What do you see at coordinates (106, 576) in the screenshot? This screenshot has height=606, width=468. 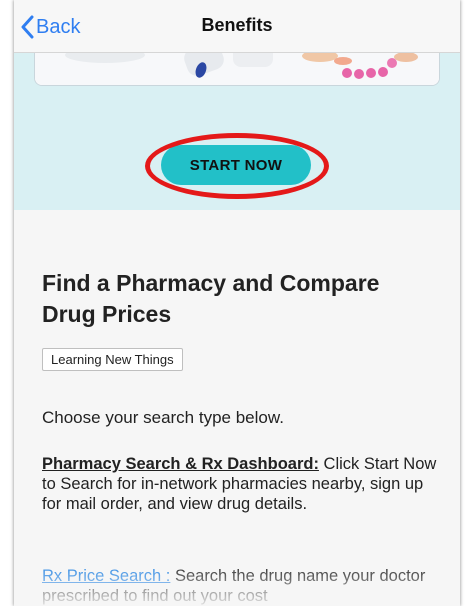 I see `rx-price-search-link: Rx Price Search :` at bounding box center [106, 576].